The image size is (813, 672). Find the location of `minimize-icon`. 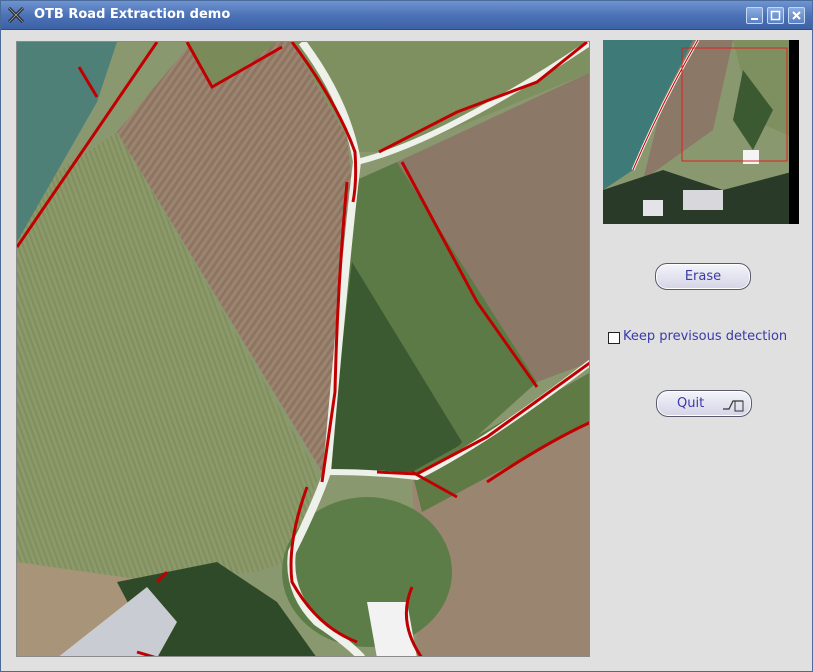

minimize-icon is located at coordinates (754, 19).